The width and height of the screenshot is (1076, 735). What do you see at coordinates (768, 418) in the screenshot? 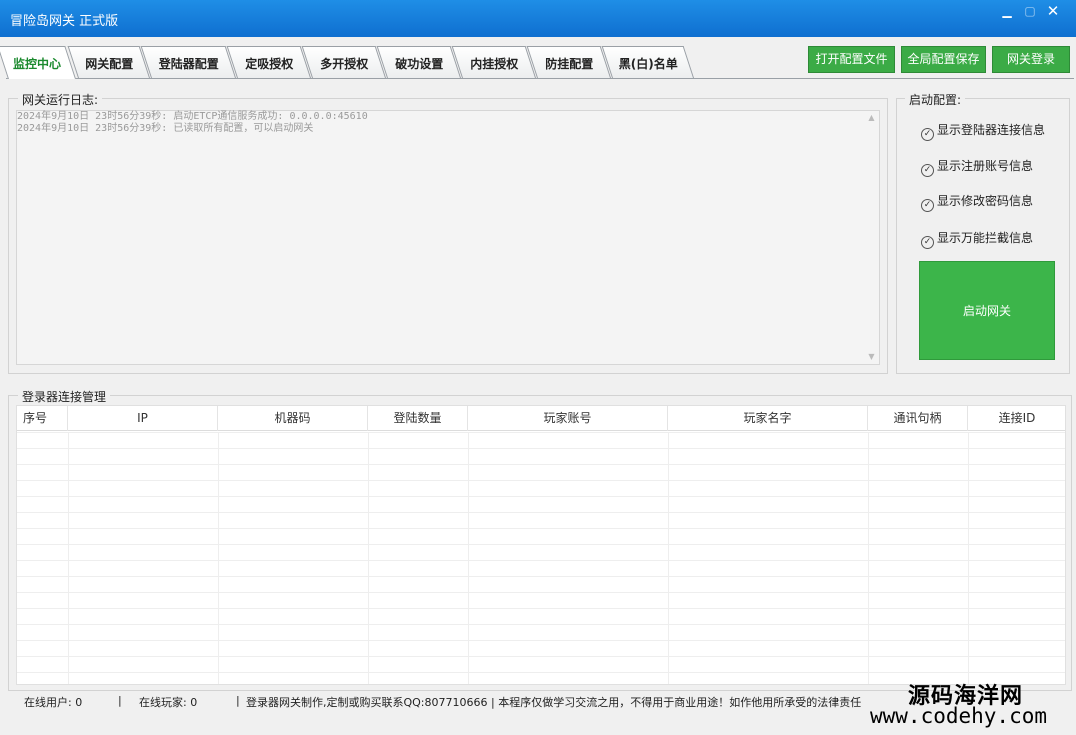
I see `col-header: 玩家名字` at bounding box center [768, 418].